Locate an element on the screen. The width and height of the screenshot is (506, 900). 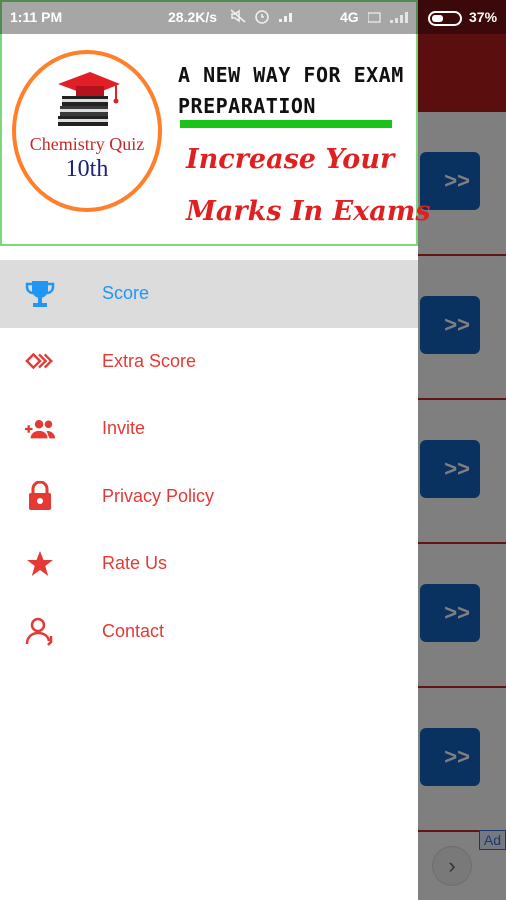
person-contact-icon is located at coordinates (40, 631).